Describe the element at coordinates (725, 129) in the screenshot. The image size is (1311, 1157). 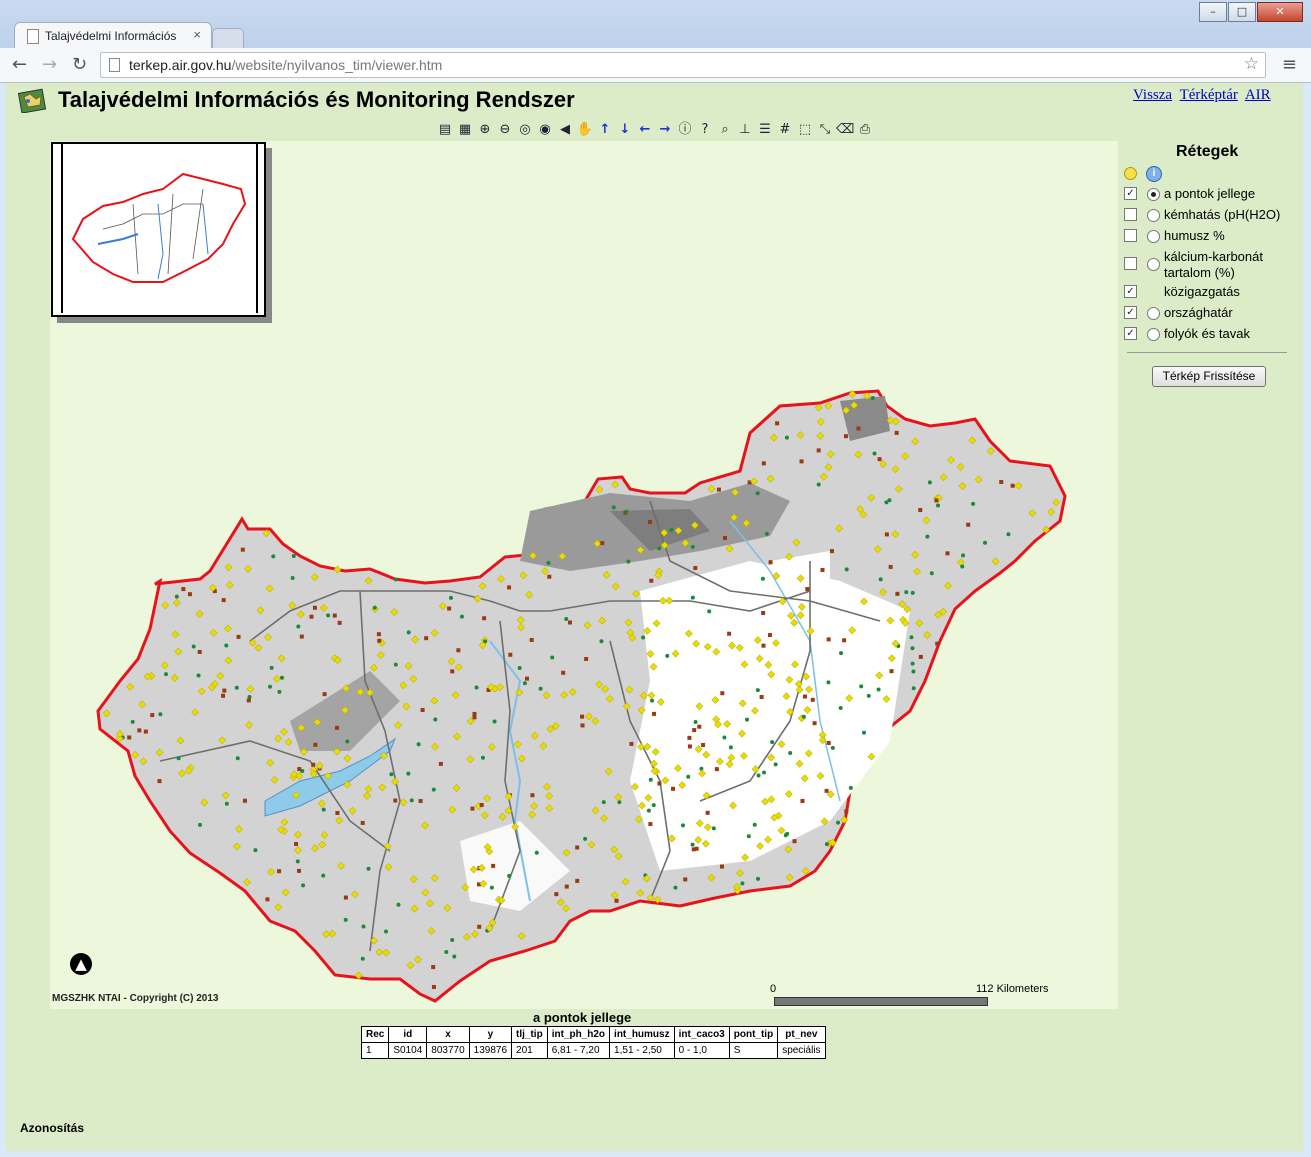
I see `find-icon: ⌕` at that location.